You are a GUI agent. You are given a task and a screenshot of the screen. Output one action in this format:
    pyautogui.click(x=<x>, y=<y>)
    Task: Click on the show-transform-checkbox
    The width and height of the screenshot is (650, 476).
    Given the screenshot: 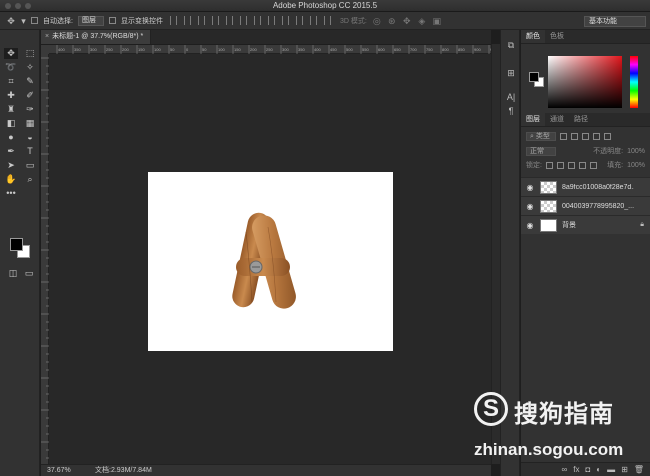 What is the action you would take?
    pyautogui.click(x=112, y=20)
    